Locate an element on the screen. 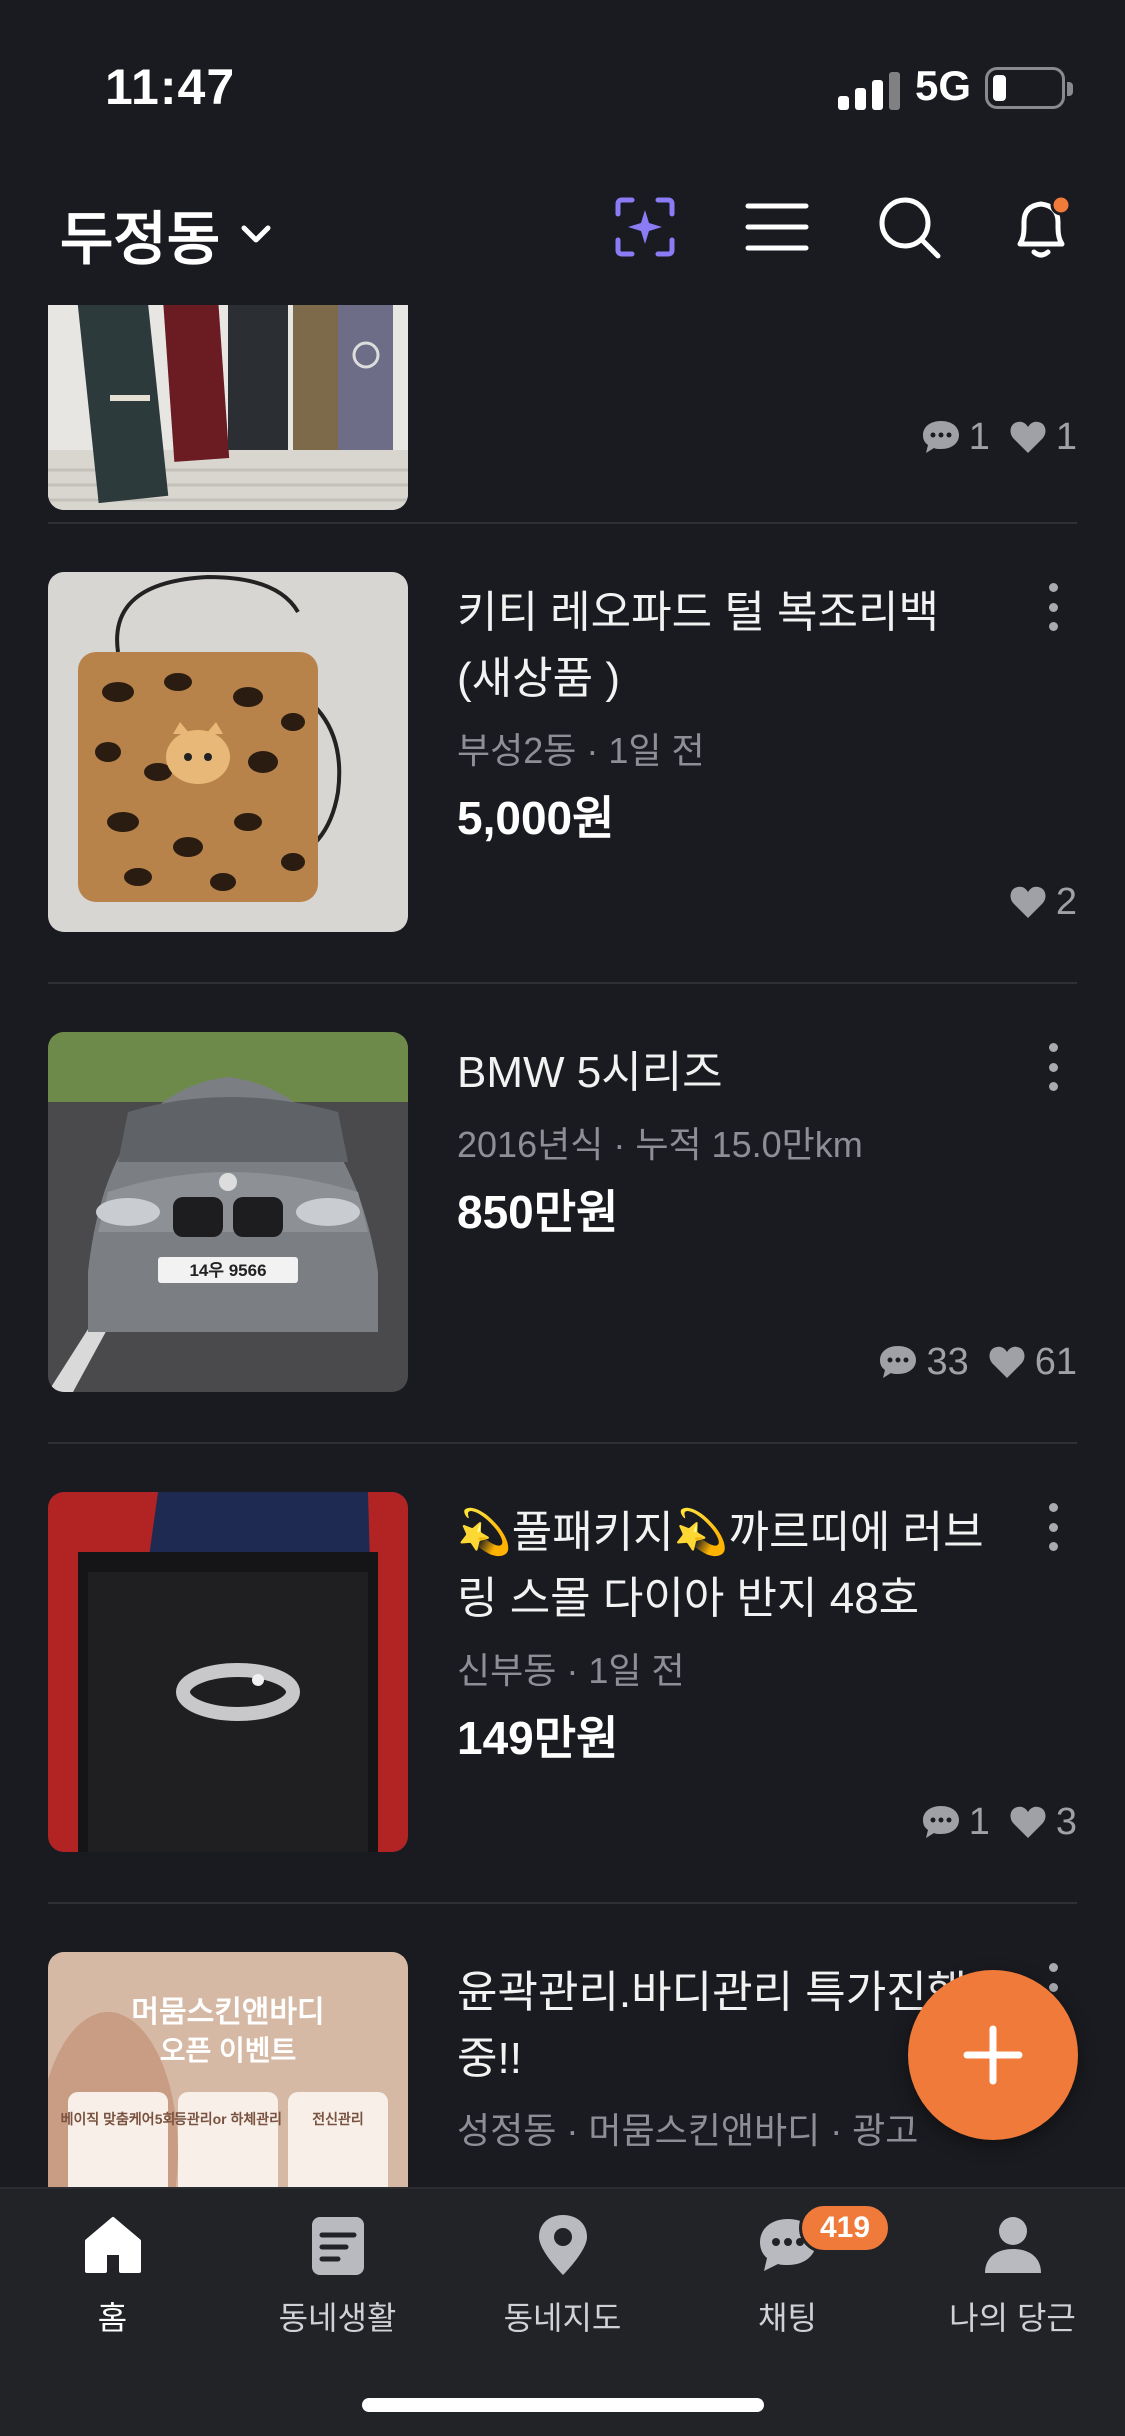  item-title: 💫풀패키지💫까르띠에 러브링 스몰 다이아 반지 48호 is located at coordinates (720, 1565).